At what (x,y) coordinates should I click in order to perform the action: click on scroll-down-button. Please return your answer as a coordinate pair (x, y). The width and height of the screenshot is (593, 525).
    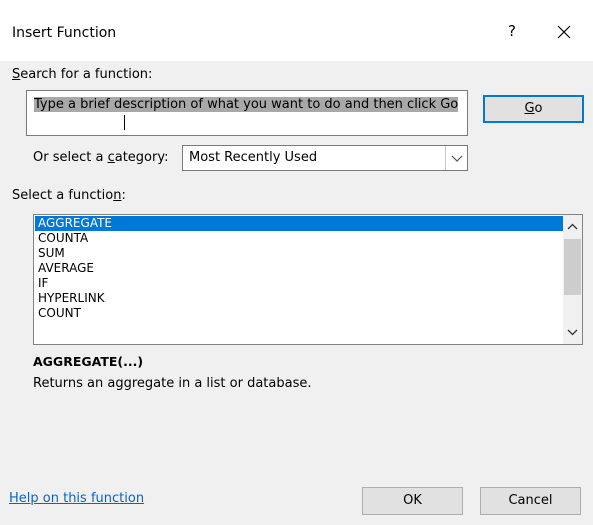
    Looking at the image, I should click on (572, 332).